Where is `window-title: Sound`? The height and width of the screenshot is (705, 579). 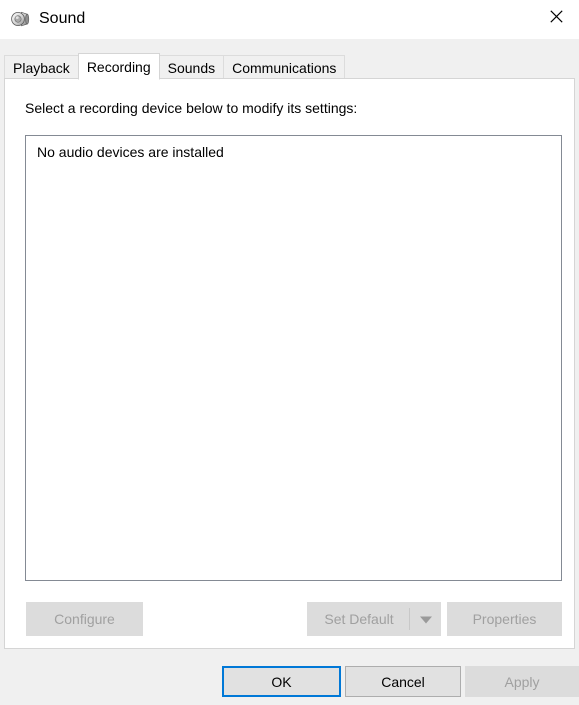
window-title: Sound is located at coordinates (62, 18).